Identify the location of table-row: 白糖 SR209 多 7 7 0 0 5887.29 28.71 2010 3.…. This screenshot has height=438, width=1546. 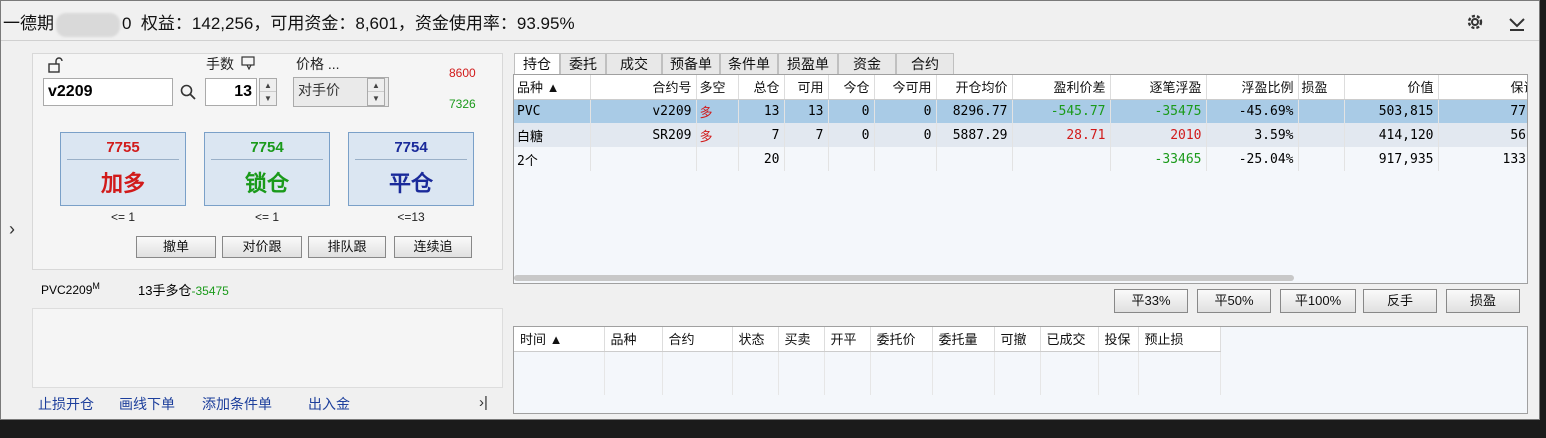
(1020, 135).